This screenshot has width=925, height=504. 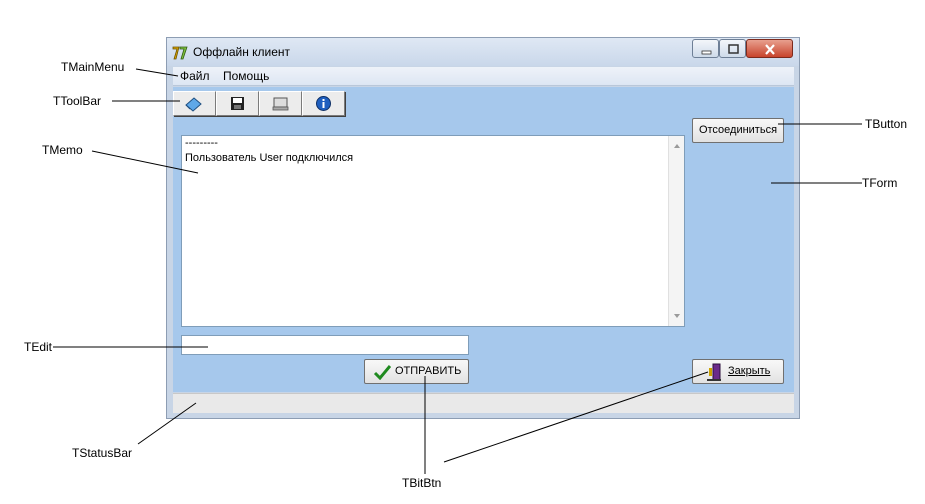 I want to click on annotation-label-button: TButton, so click(x=886, y=124).